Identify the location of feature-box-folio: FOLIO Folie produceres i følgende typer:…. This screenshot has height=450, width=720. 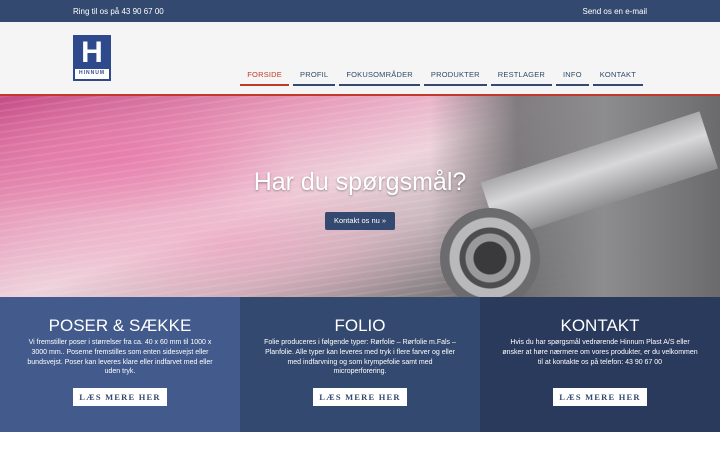
(360, 364).